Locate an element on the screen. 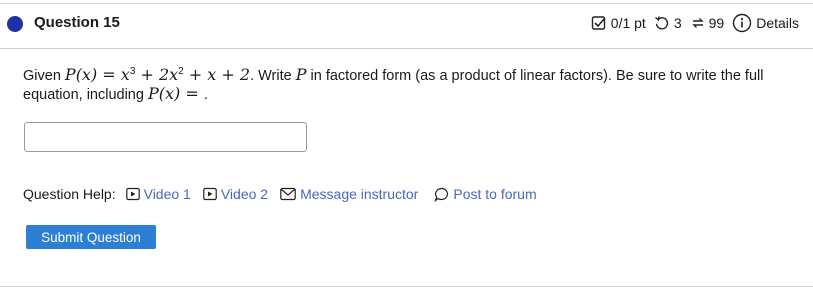  video-1-link: Video 1 is located at coordinates (158, 194).